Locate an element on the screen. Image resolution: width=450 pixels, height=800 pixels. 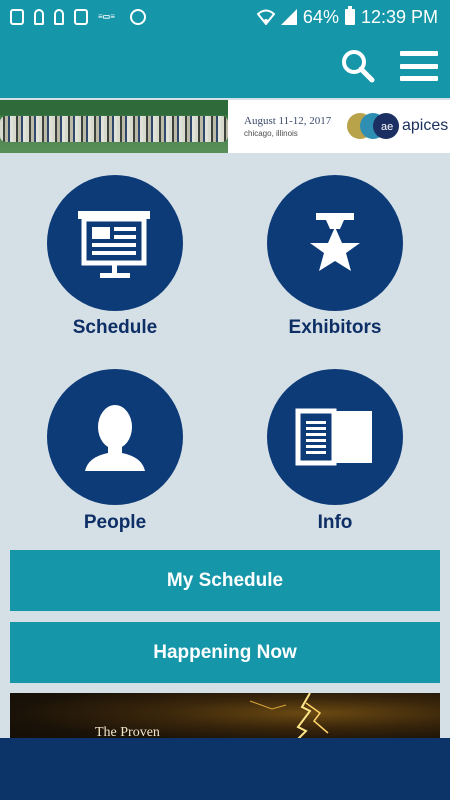
status-bar: ≡▭≡ 64% 12:39 PM is located at coordinates (225, 17).